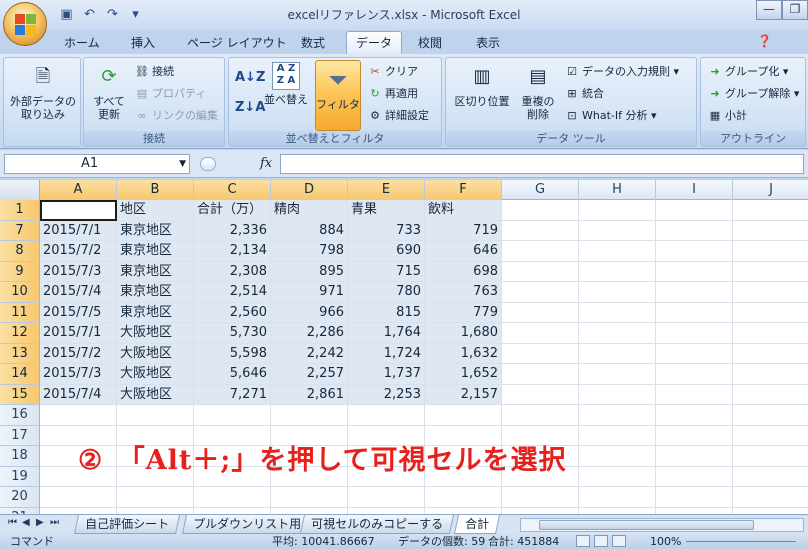  I want to click on cell-g9, so click(540, 271).